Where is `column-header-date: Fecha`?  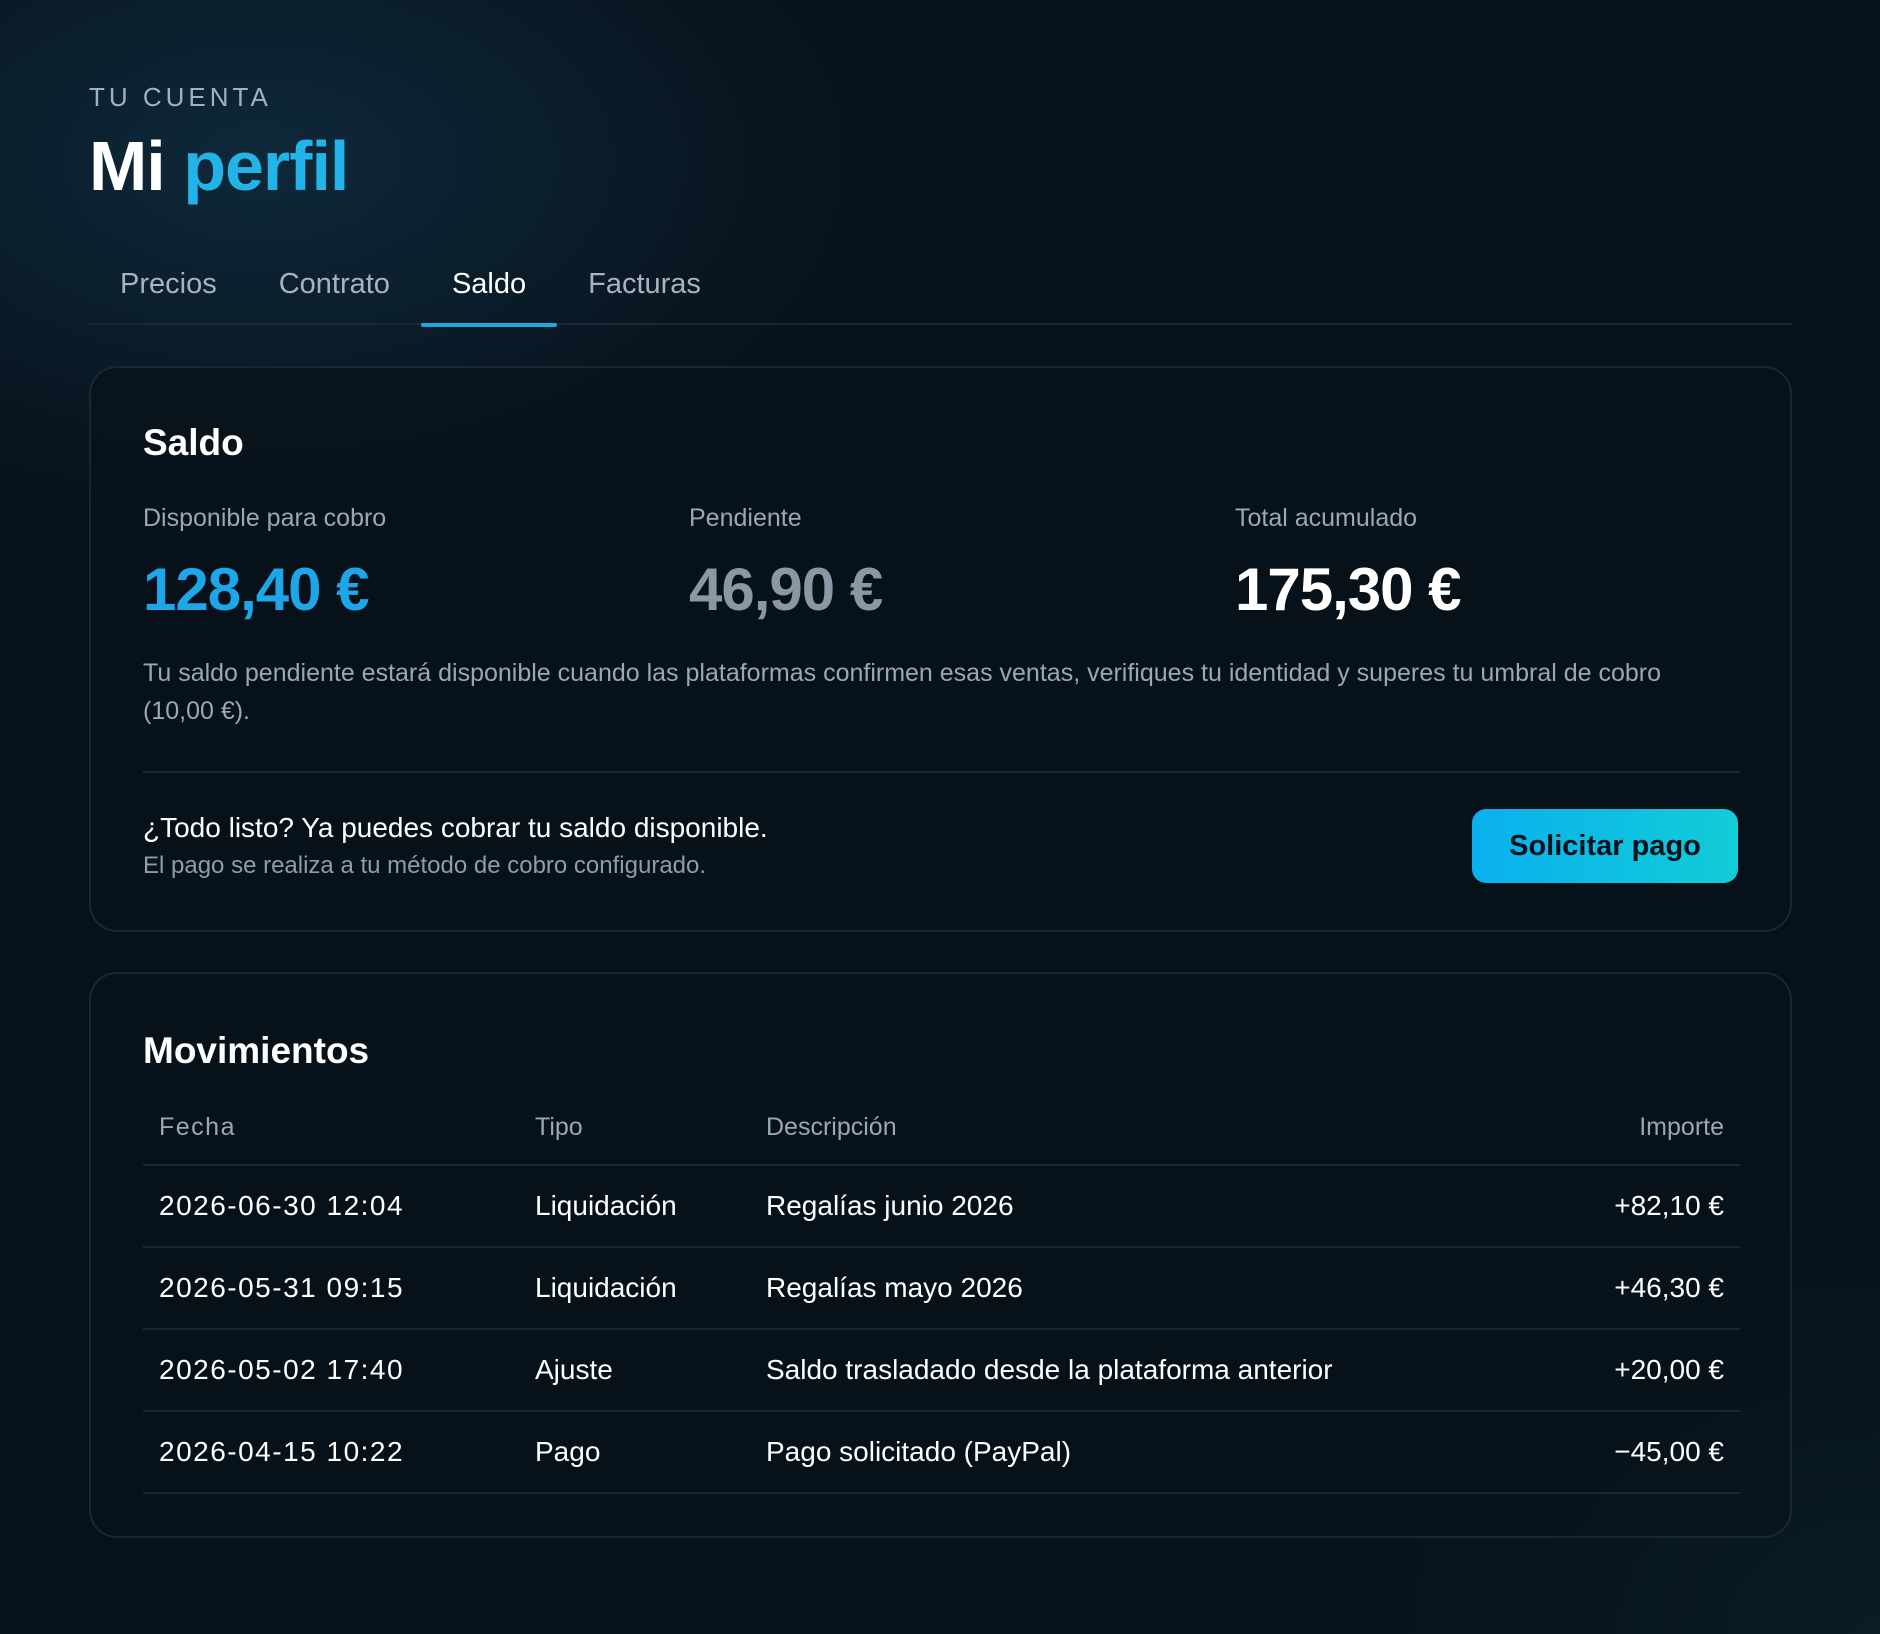
column-header-date: Fecha is located at coordinates (331, 1128).